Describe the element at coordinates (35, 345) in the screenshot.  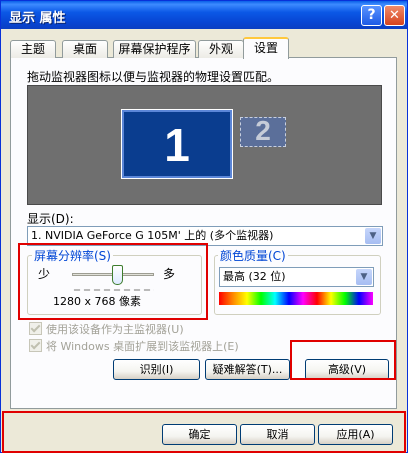
I see `checkbox-extend-box` at that location.